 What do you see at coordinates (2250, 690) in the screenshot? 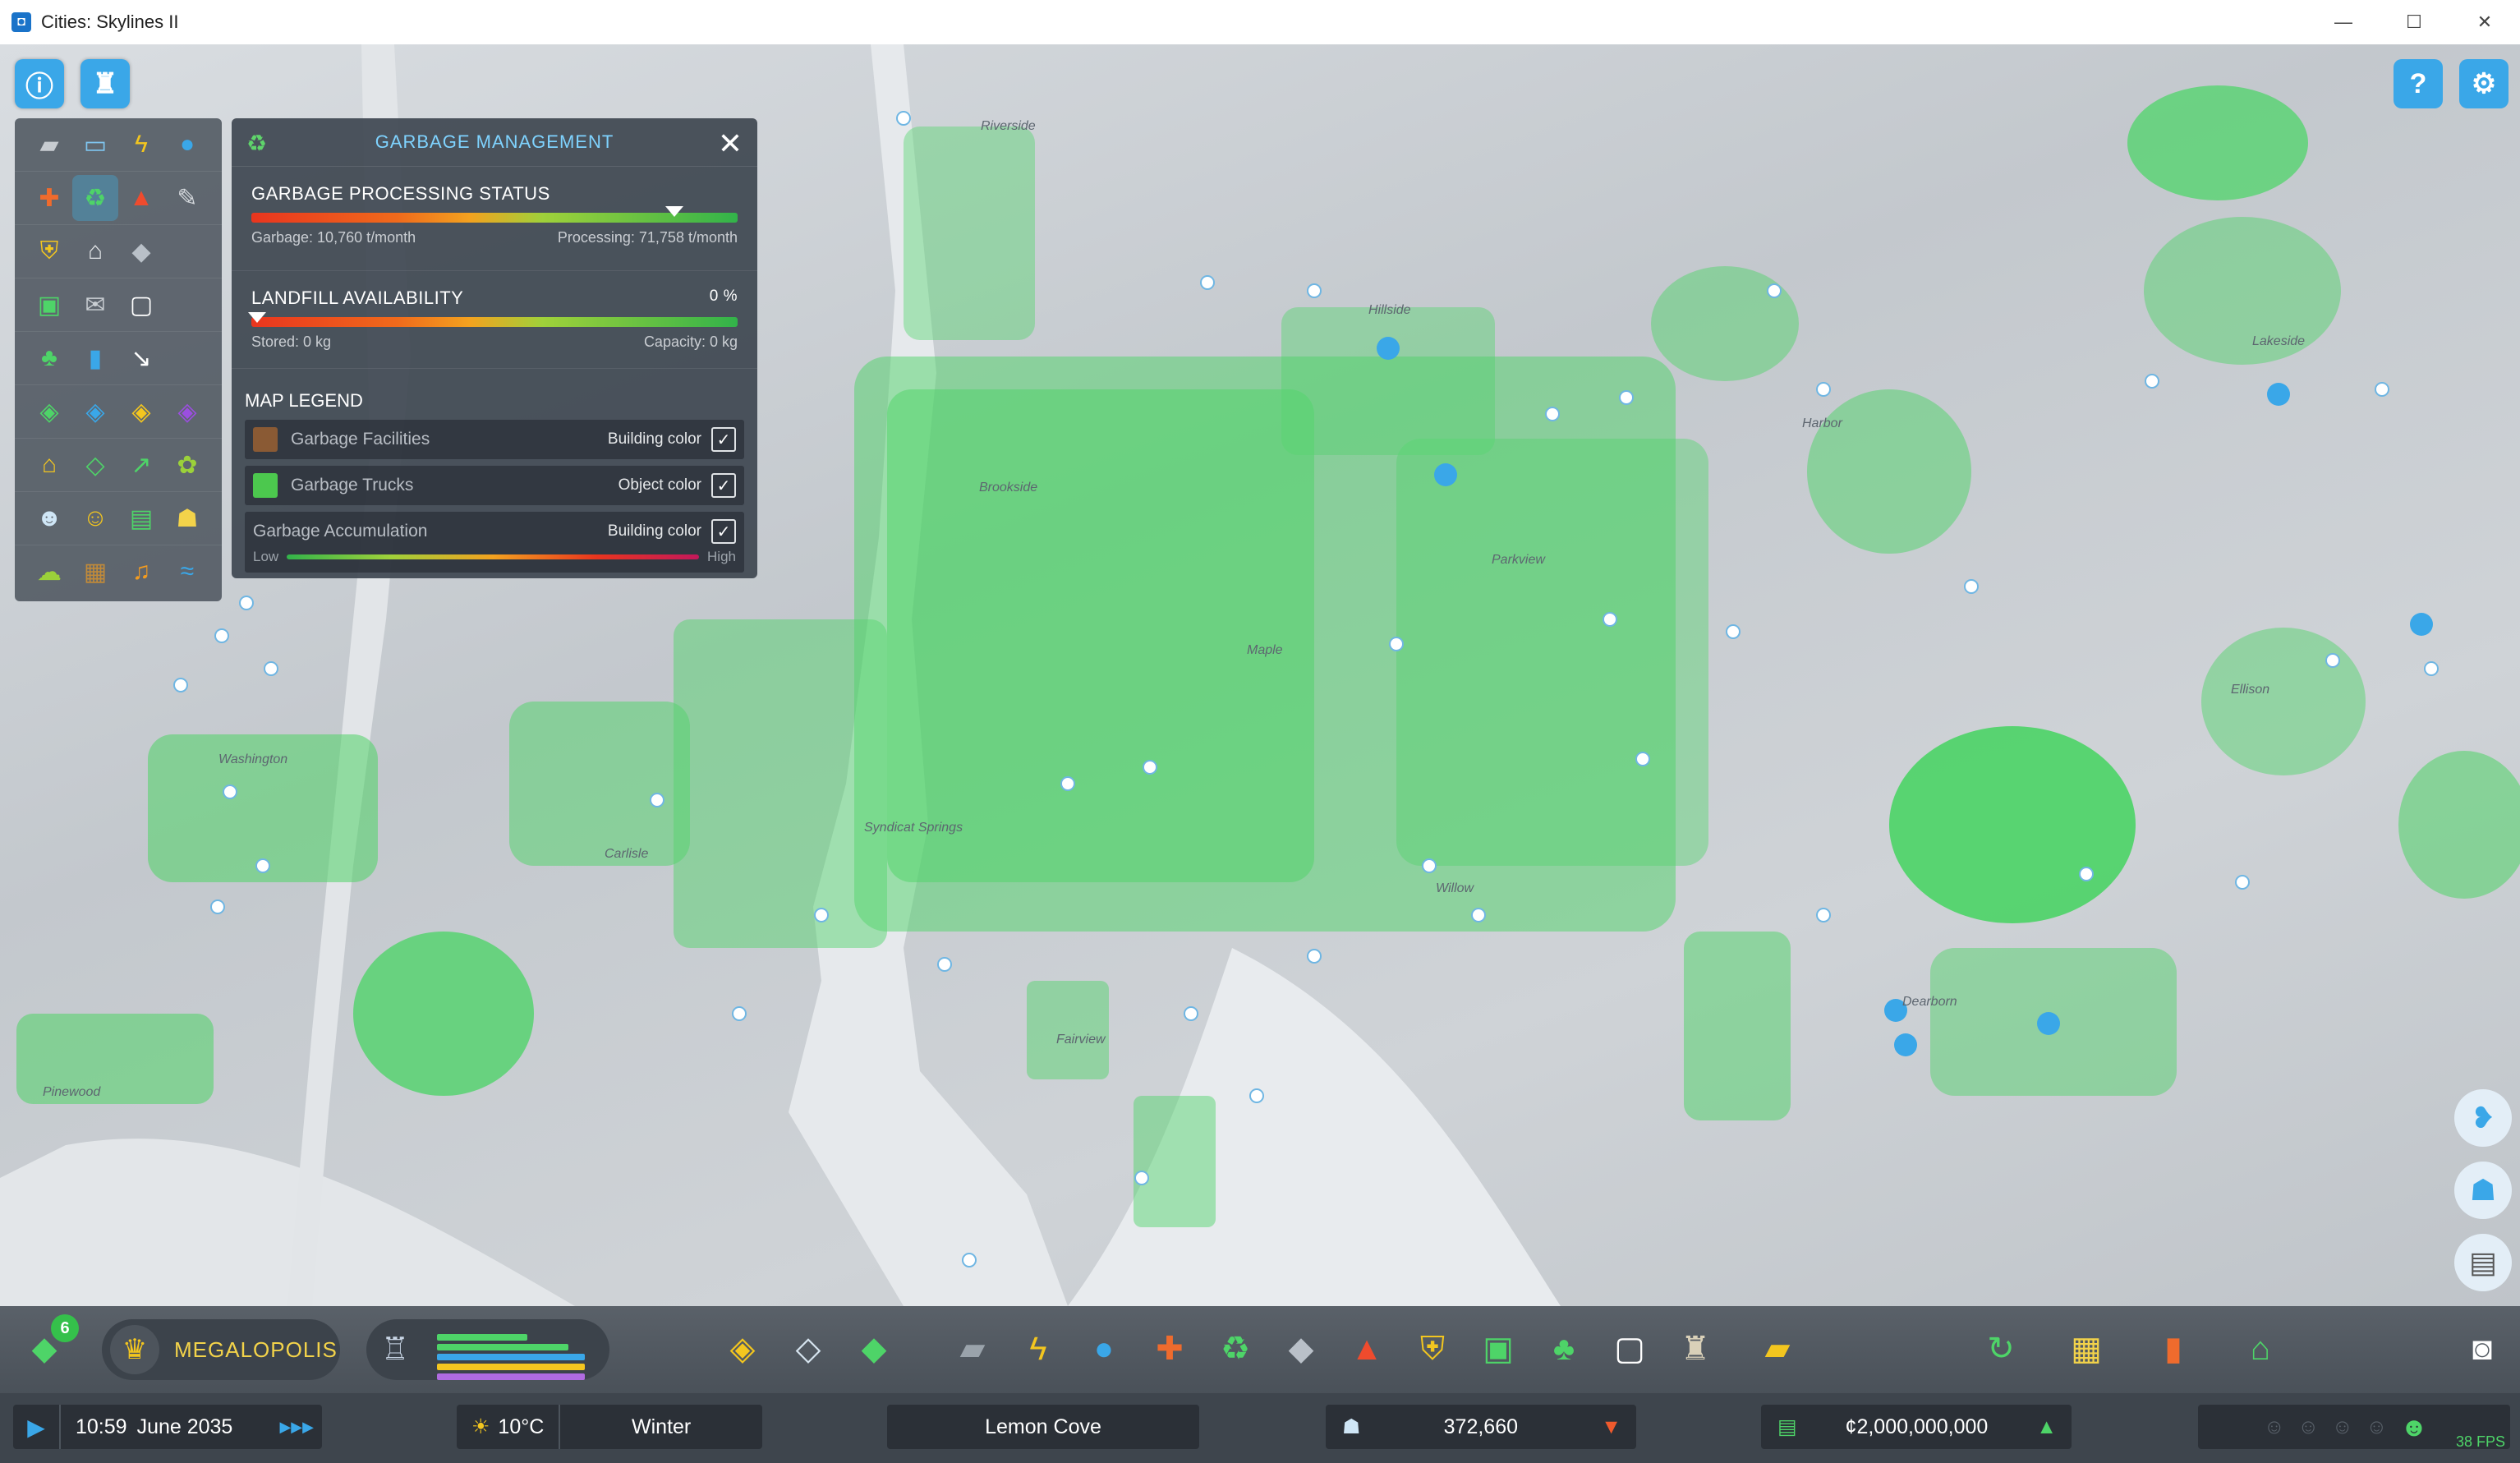
I see `map-label-ellison: Ellison` at bounding box center [2250, 690].